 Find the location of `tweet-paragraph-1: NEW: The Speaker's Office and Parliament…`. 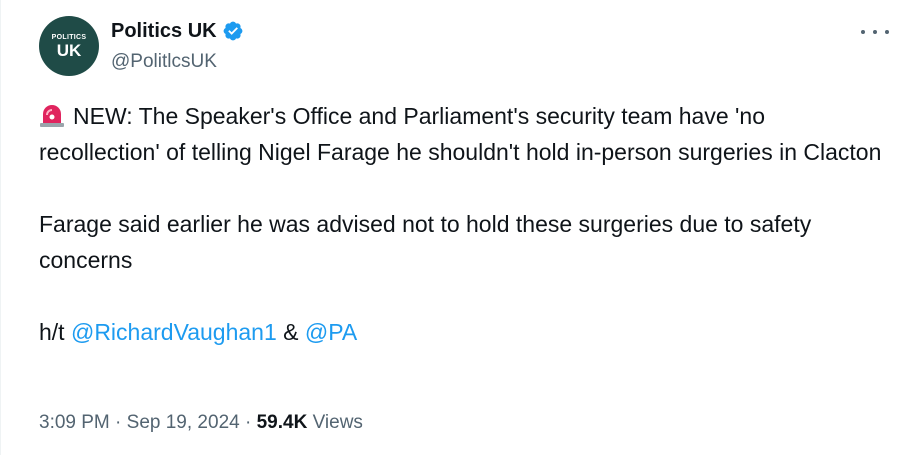

tweet-paragraph-1: NEW: The Speaker's Office and Parliament… is located at coordinates (464, 134).